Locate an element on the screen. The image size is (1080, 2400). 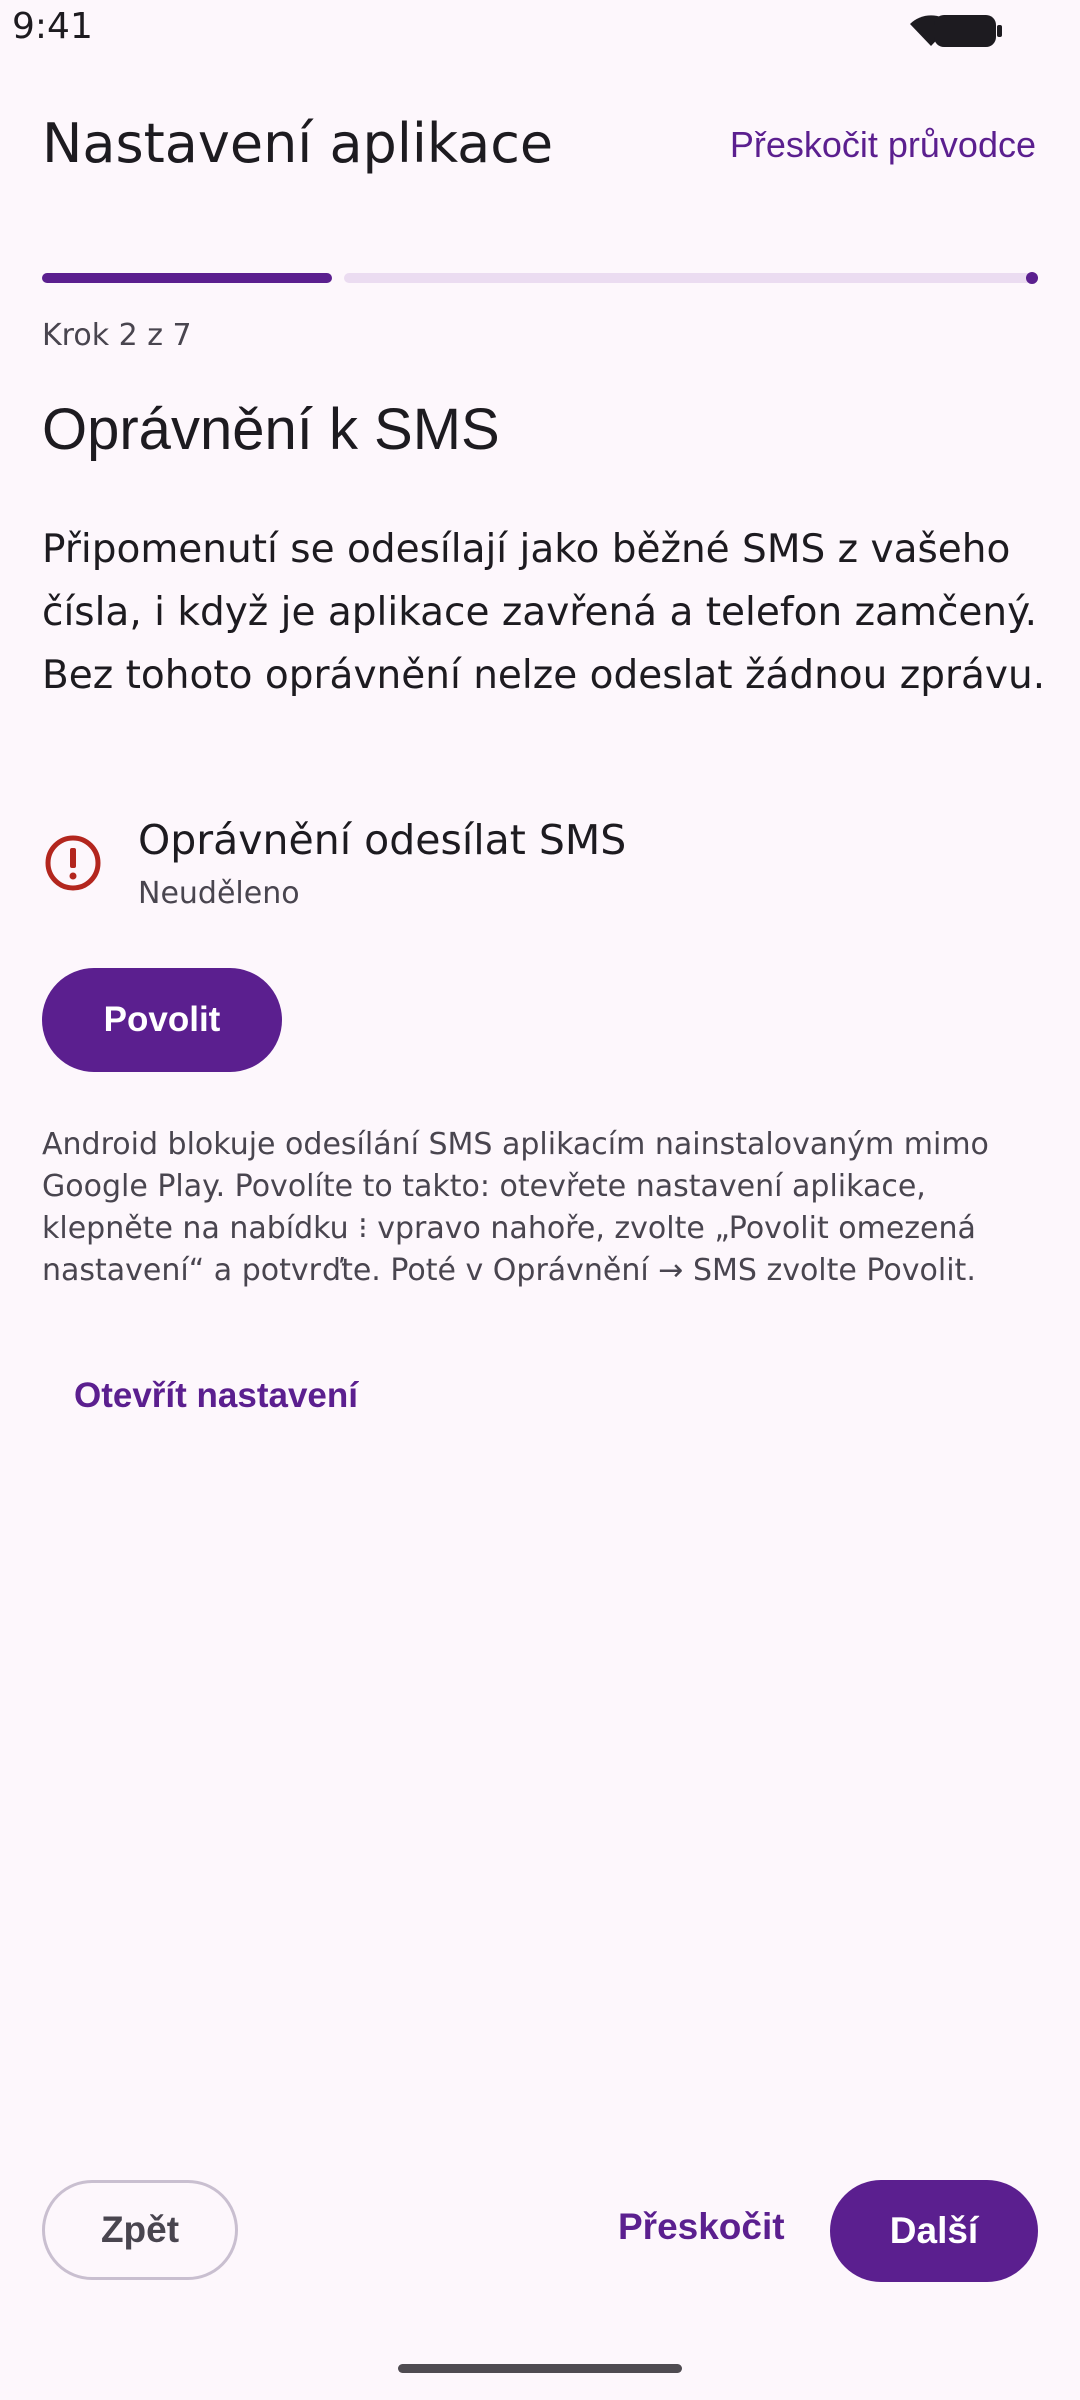
progress-bar-fill is located at coordinates (187, 278).